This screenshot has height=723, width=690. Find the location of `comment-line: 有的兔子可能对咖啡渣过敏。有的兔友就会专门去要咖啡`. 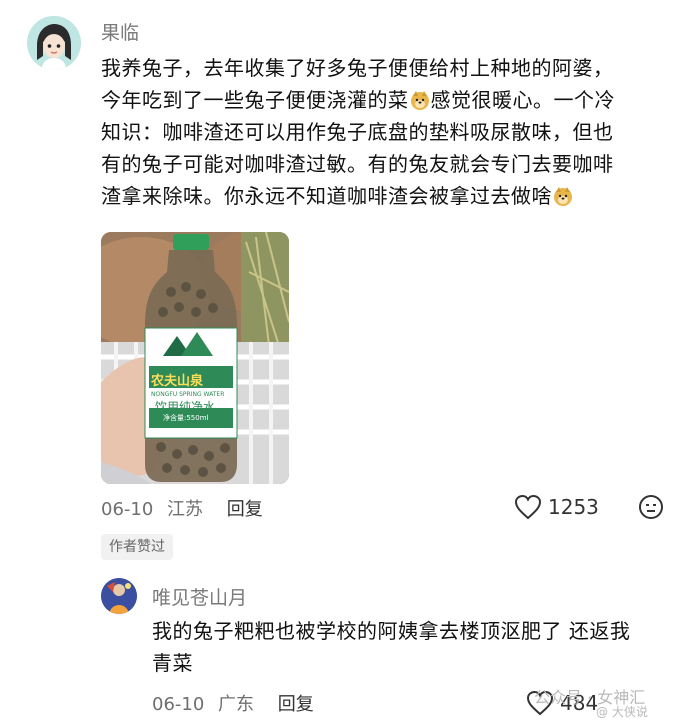

comment-line: 有的兔子可能对咖啡渣过敏。有的兔友就会专门去要咖啡 is located at coordinates (357, 164).